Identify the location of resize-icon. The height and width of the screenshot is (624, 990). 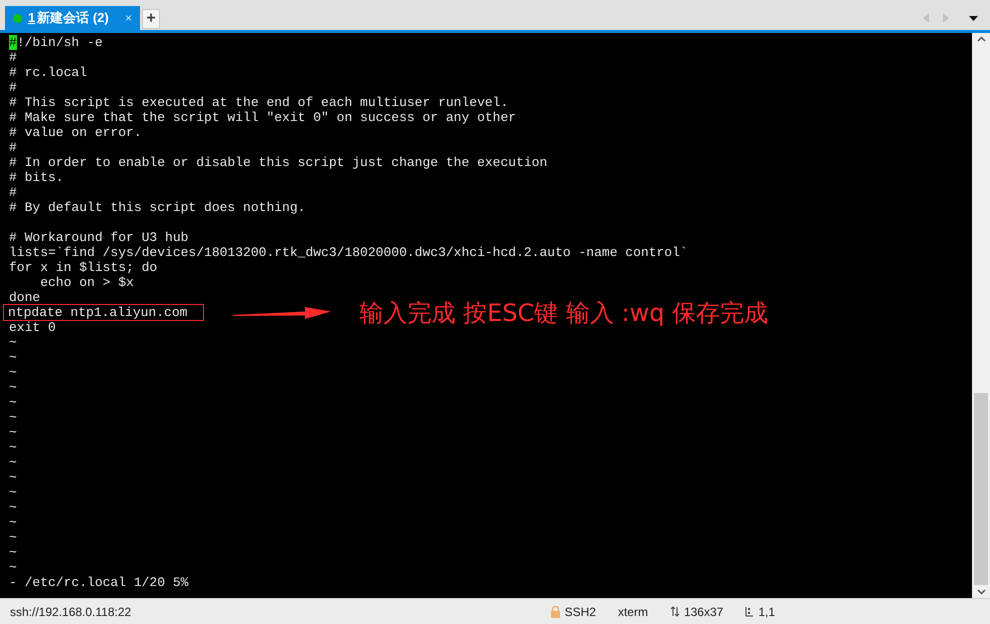
(675, 611).